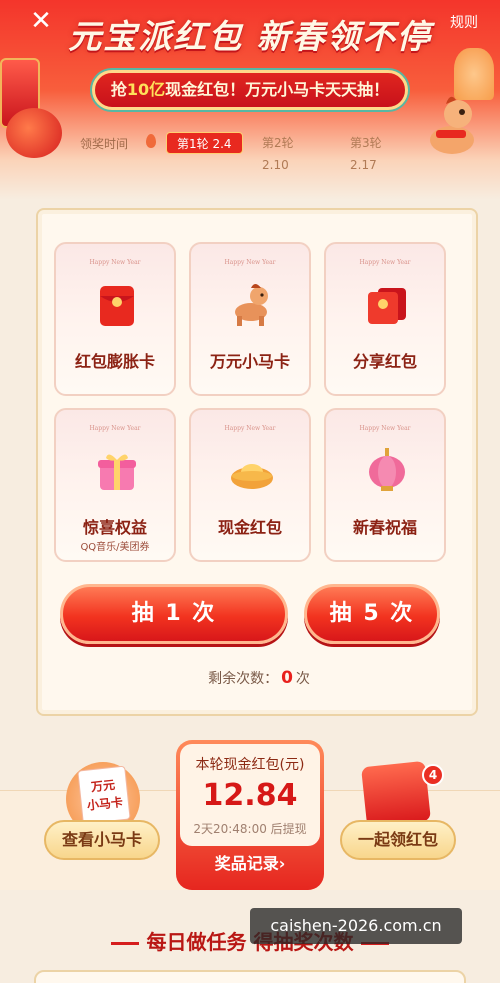 The height and width of the screenshot is (983, 500). Describe the element at coordinates (251, 305) in the screenshot. I see `pony-icon` at that location.